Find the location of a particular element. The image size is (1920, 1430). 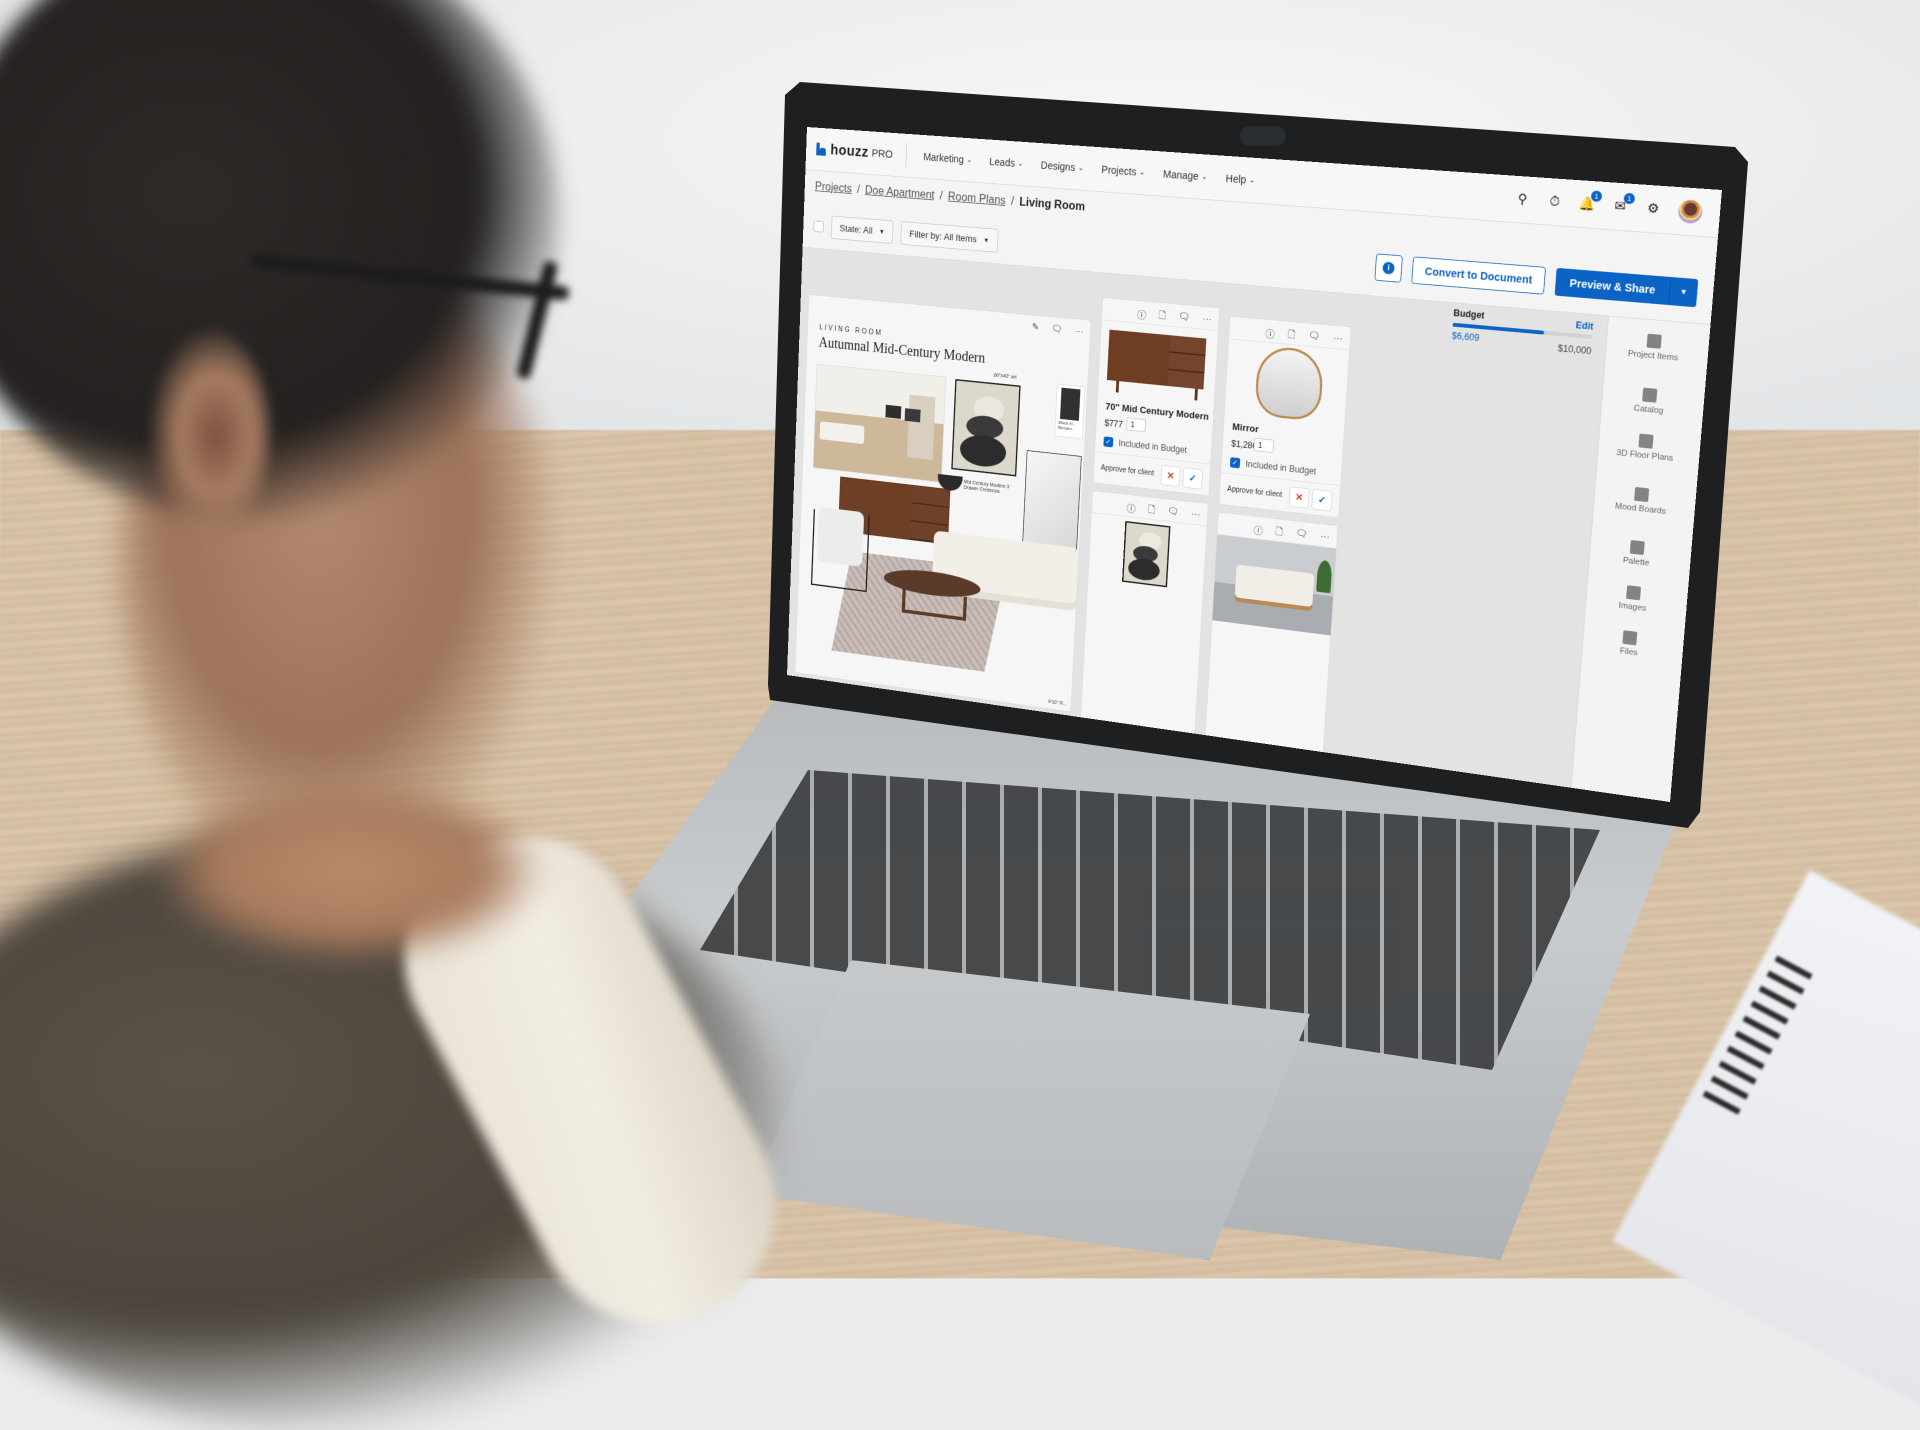

user-avatar is located at coordinates (1690, 211).